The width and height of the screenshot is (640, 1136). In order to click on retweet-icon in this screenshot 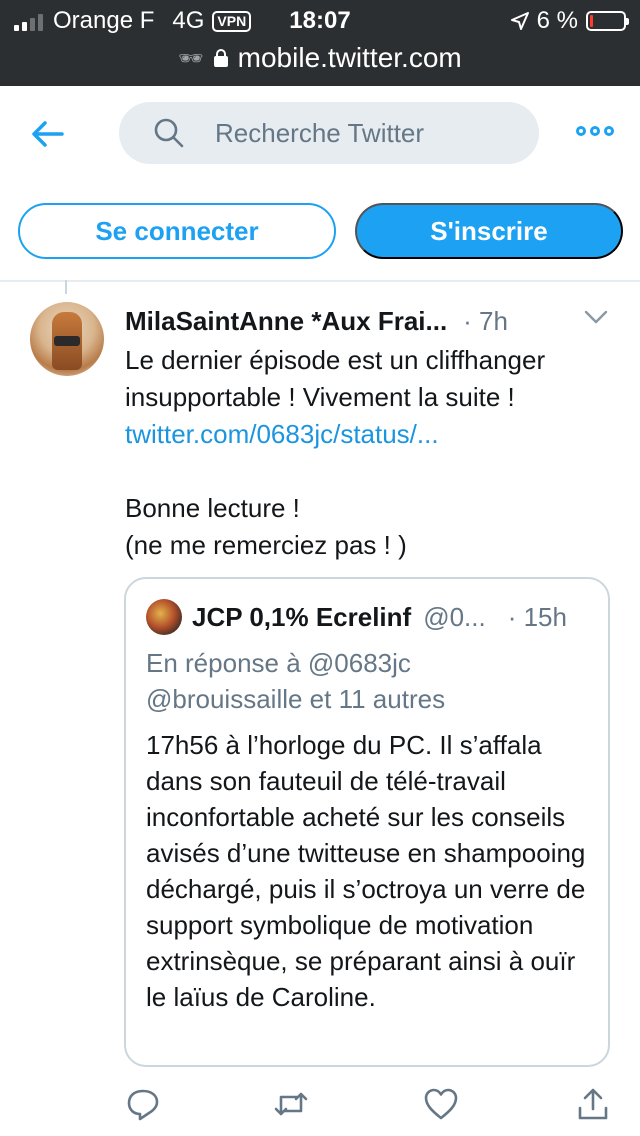, I will do `click(291, 1104)`.